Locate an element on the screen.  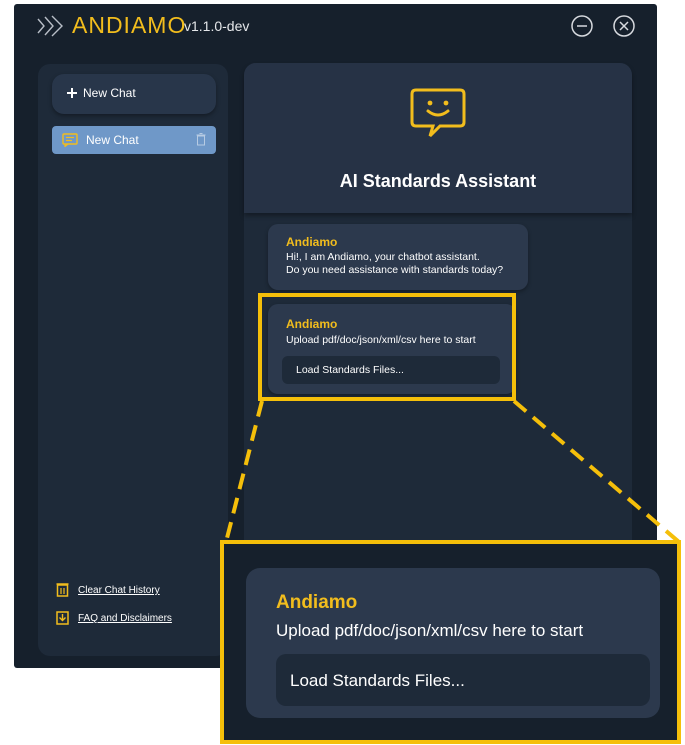
chat-bot-smile-icon is located at coordinates (438, 113).